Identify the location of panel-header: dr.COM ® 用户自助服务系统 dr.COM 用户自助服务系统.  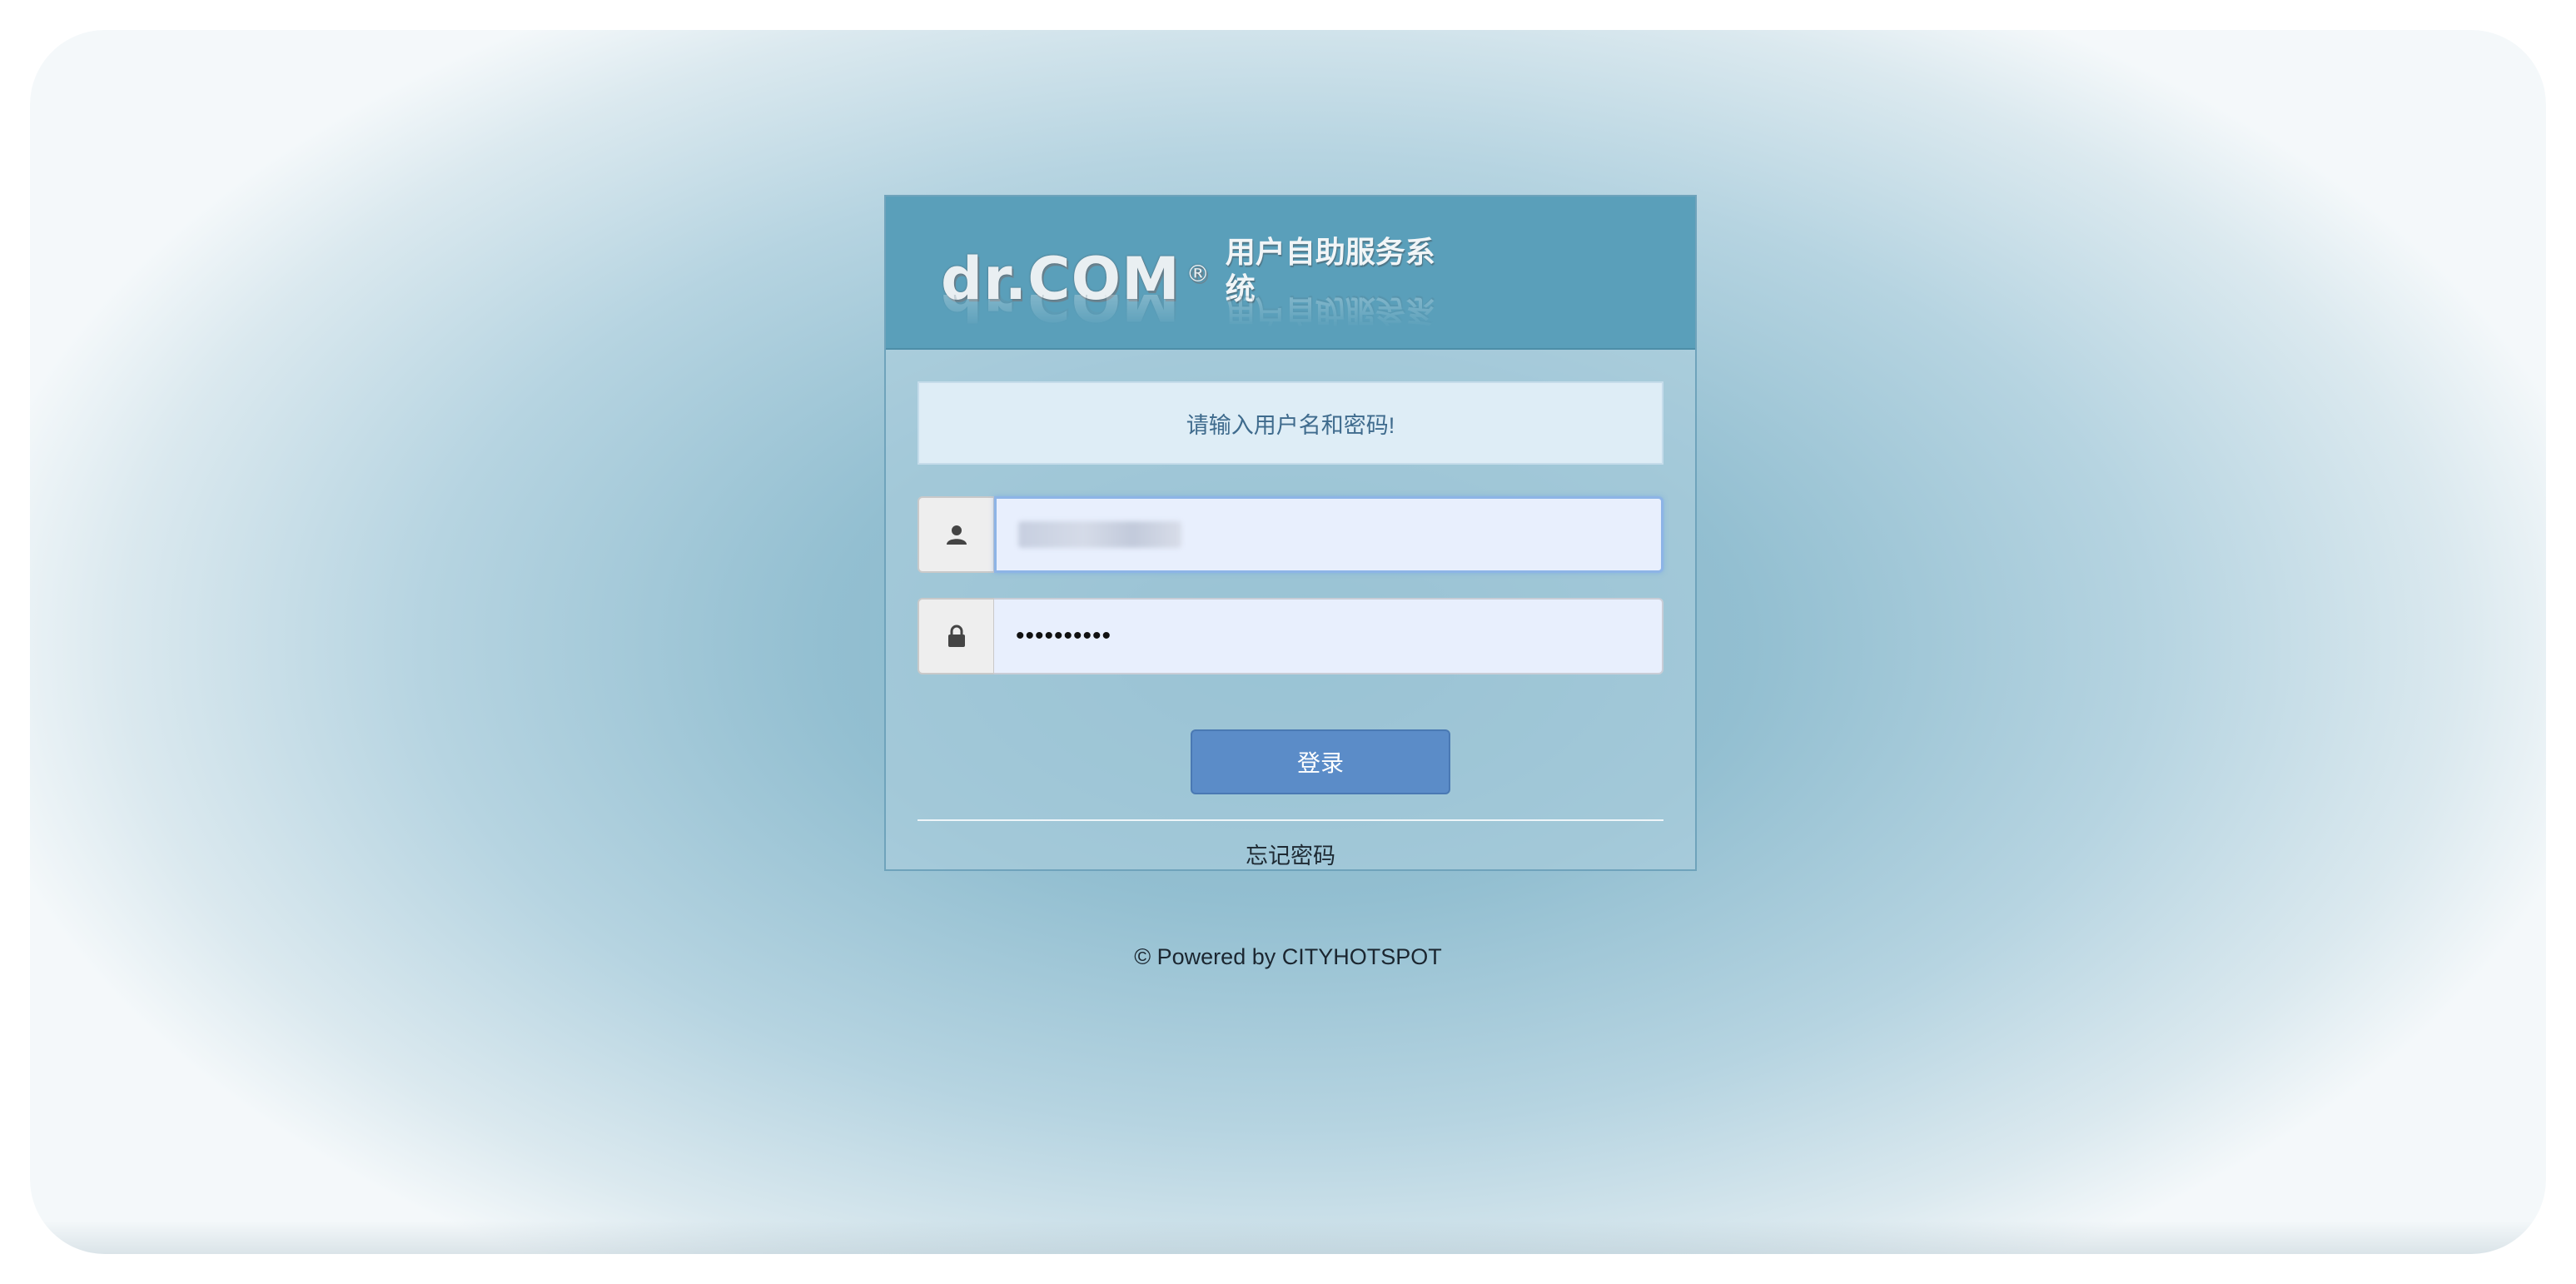
(1290, 273).